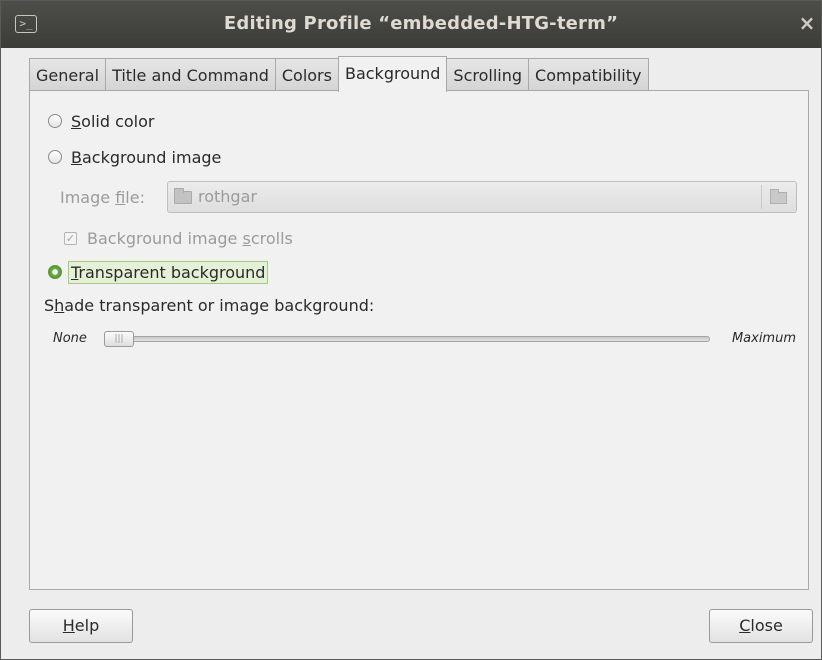  I want to click on background-image-radio, so click(55, 157).